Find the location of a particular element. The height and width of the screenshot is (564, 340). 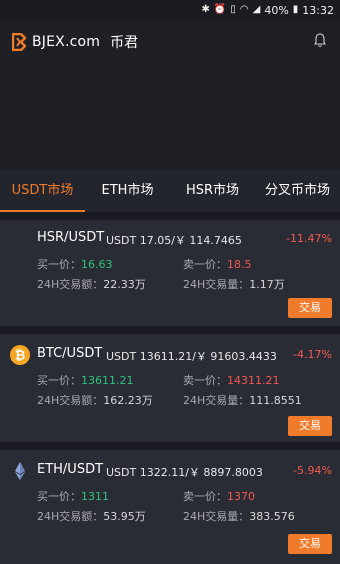

volume-qty: 1.17万 is located at coordinates (267, 284).